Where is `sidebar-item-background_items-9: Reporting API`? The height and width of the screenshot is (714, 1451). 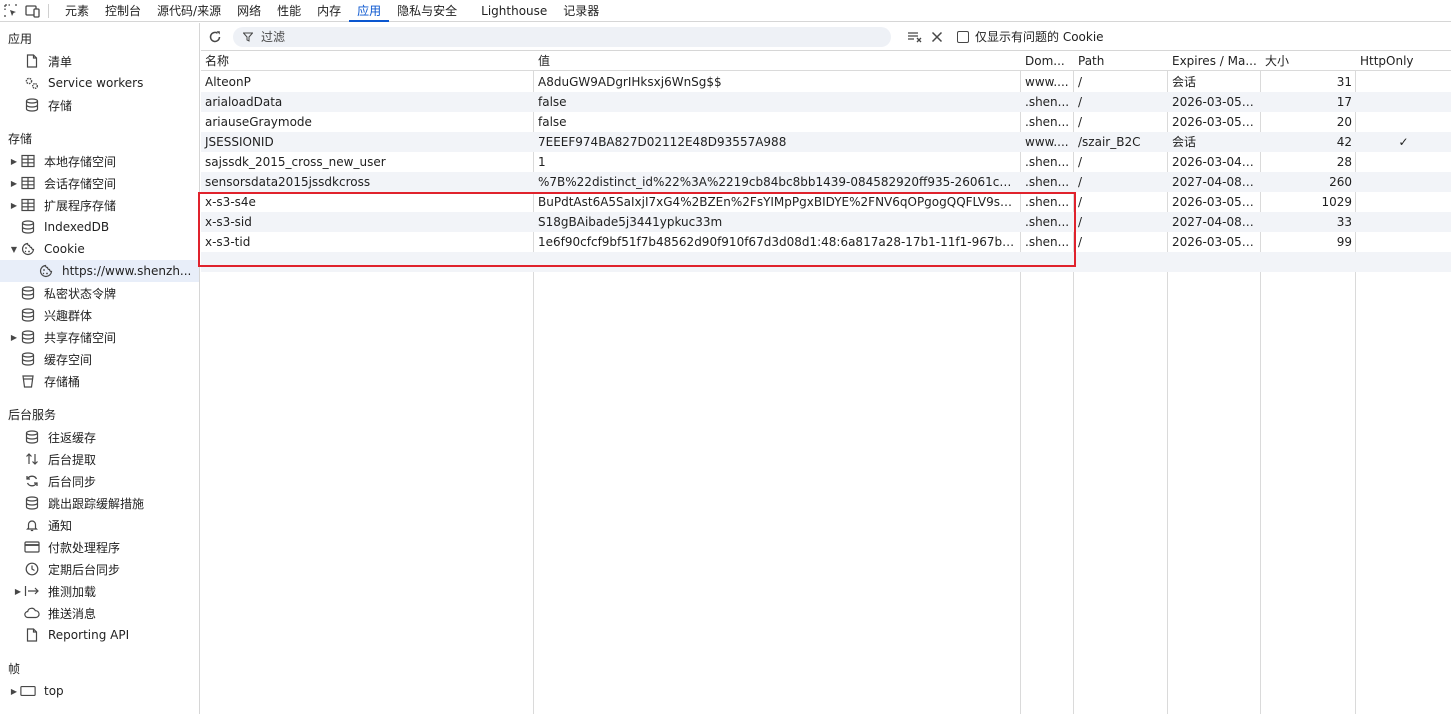 sidebar-item-background_items-9: Reporting API is located at coordinates (99, 635).